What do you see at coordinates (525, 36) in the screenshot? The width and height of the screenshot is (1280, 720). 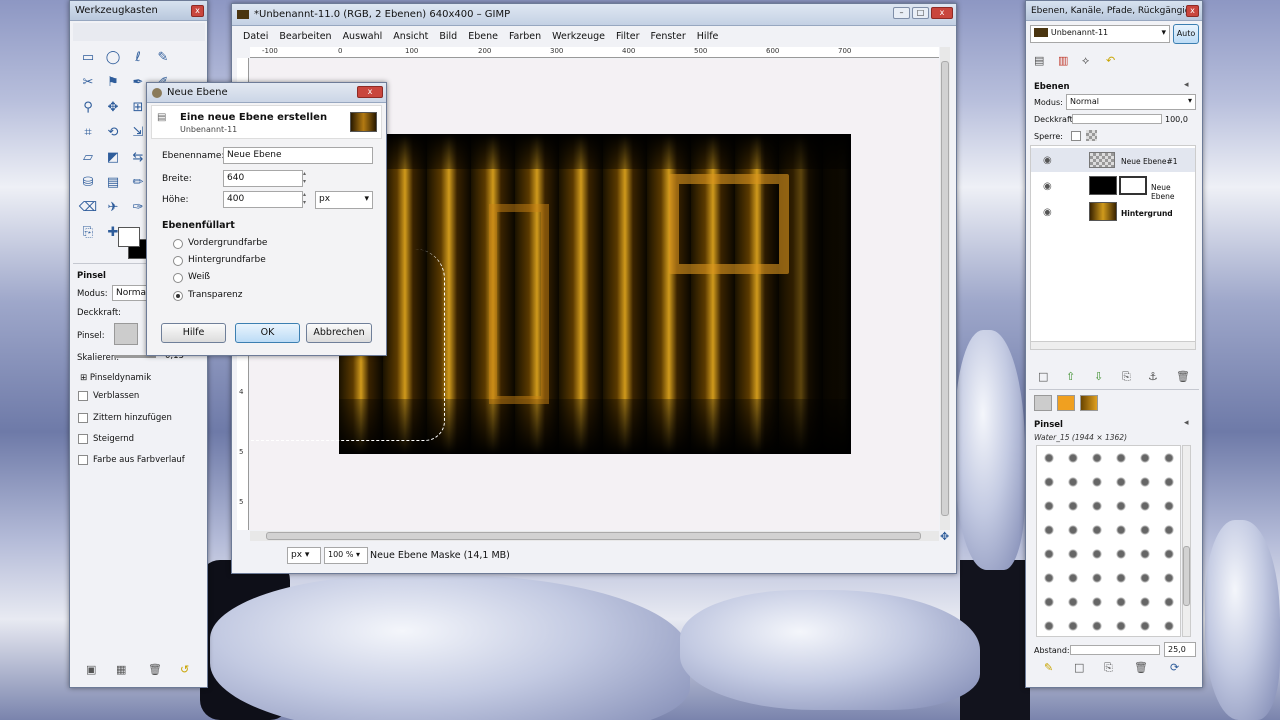 I see `menu-farben: Farben` at bounding box center [525, 36].